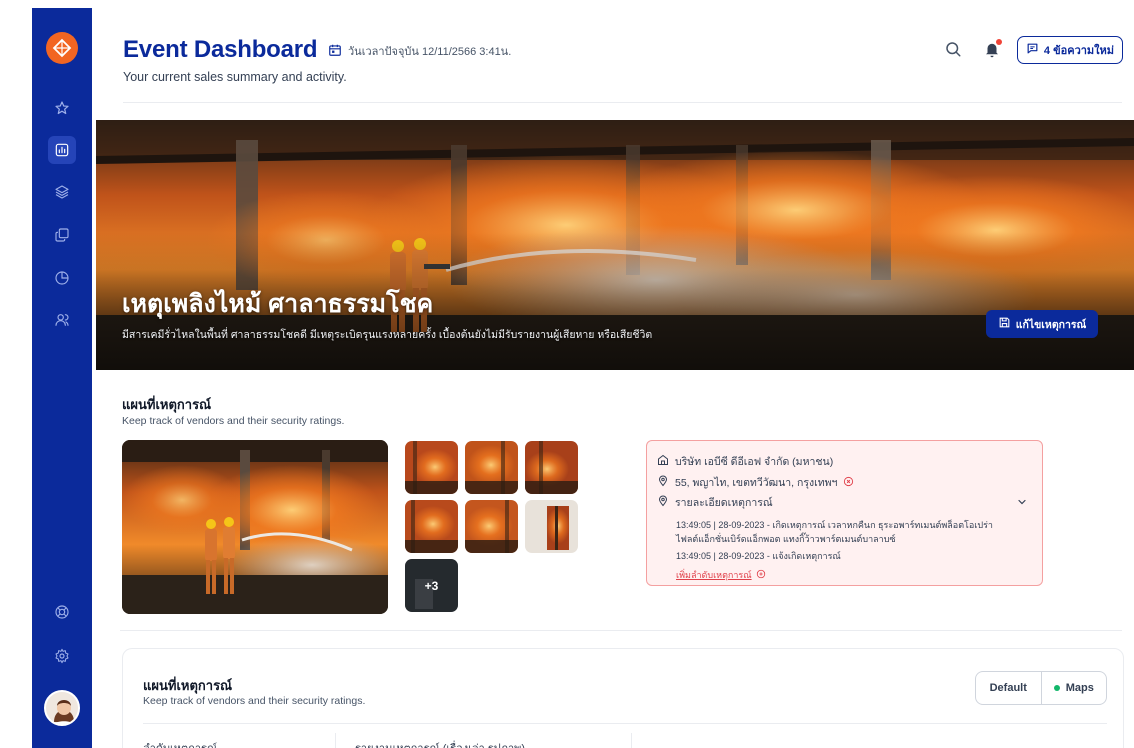  Describe the element at coordinates (430, 52) in the screenshot. I see `datetime-text: วันเวลาปัจจุบัน 12/11/2566 3:41น.` at that location.